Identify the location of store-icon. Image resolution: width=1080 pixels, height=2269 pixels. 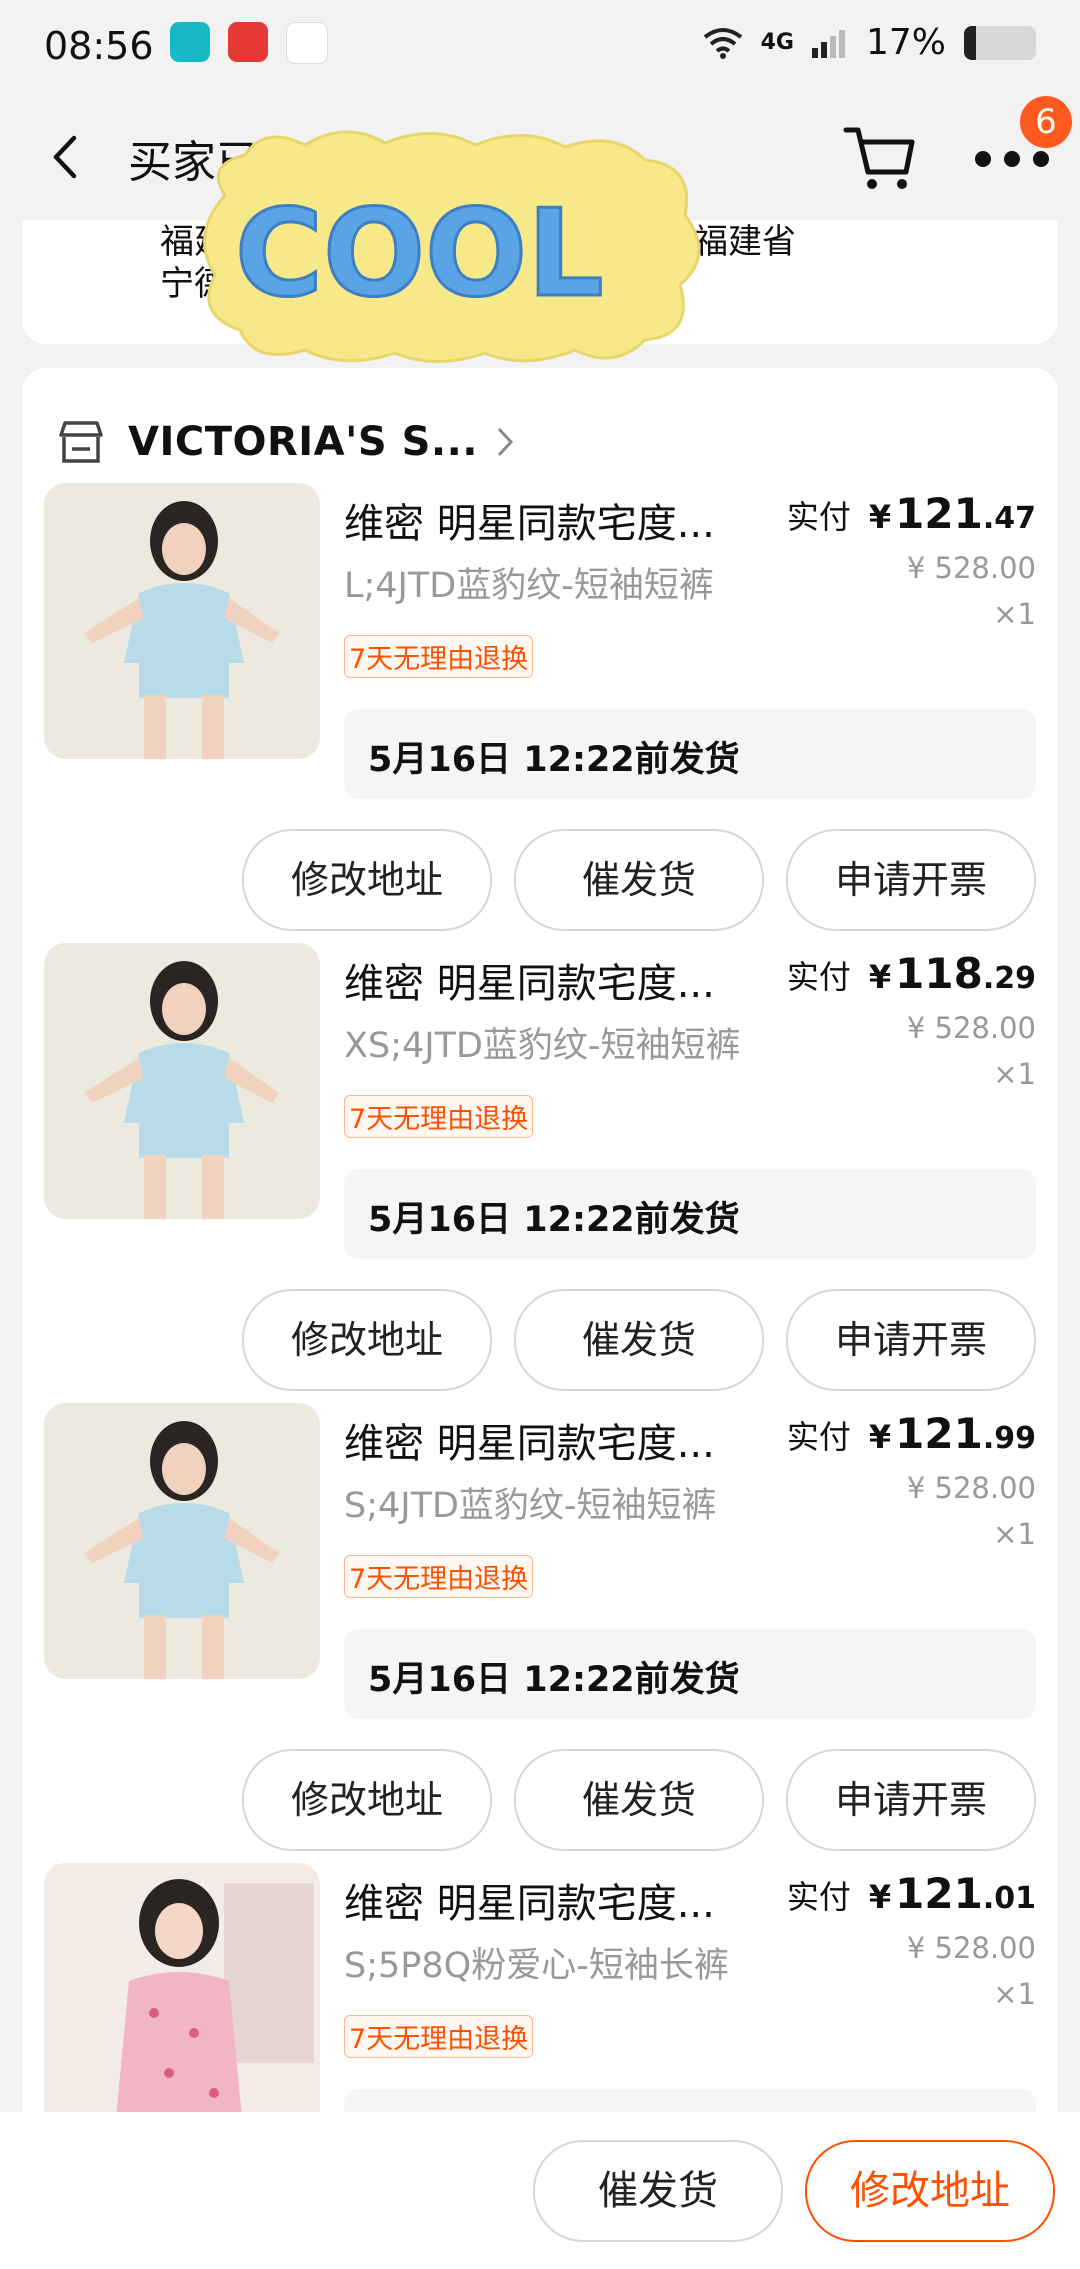
(81, 442).